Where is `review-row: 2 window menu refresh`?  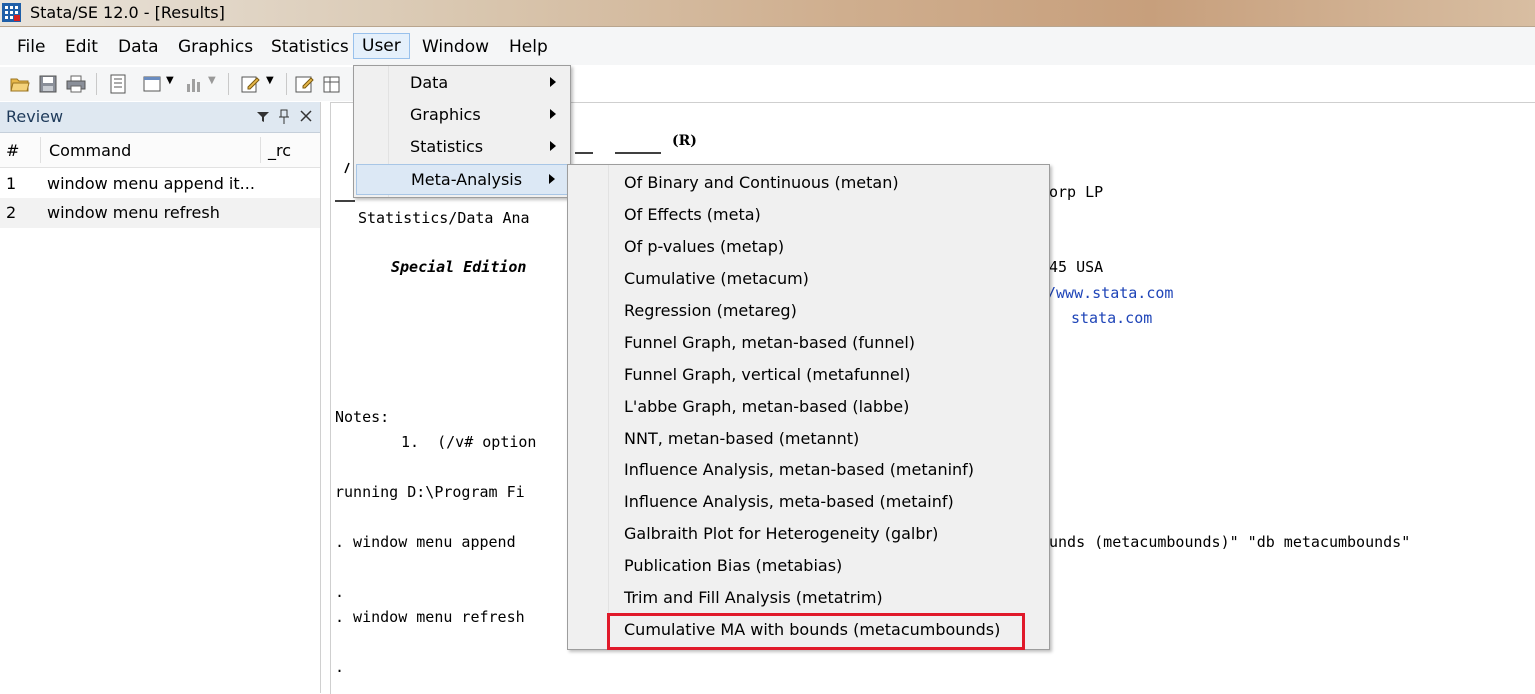
review-row: 2 window menu refresh is located at coordinates (160, 213).